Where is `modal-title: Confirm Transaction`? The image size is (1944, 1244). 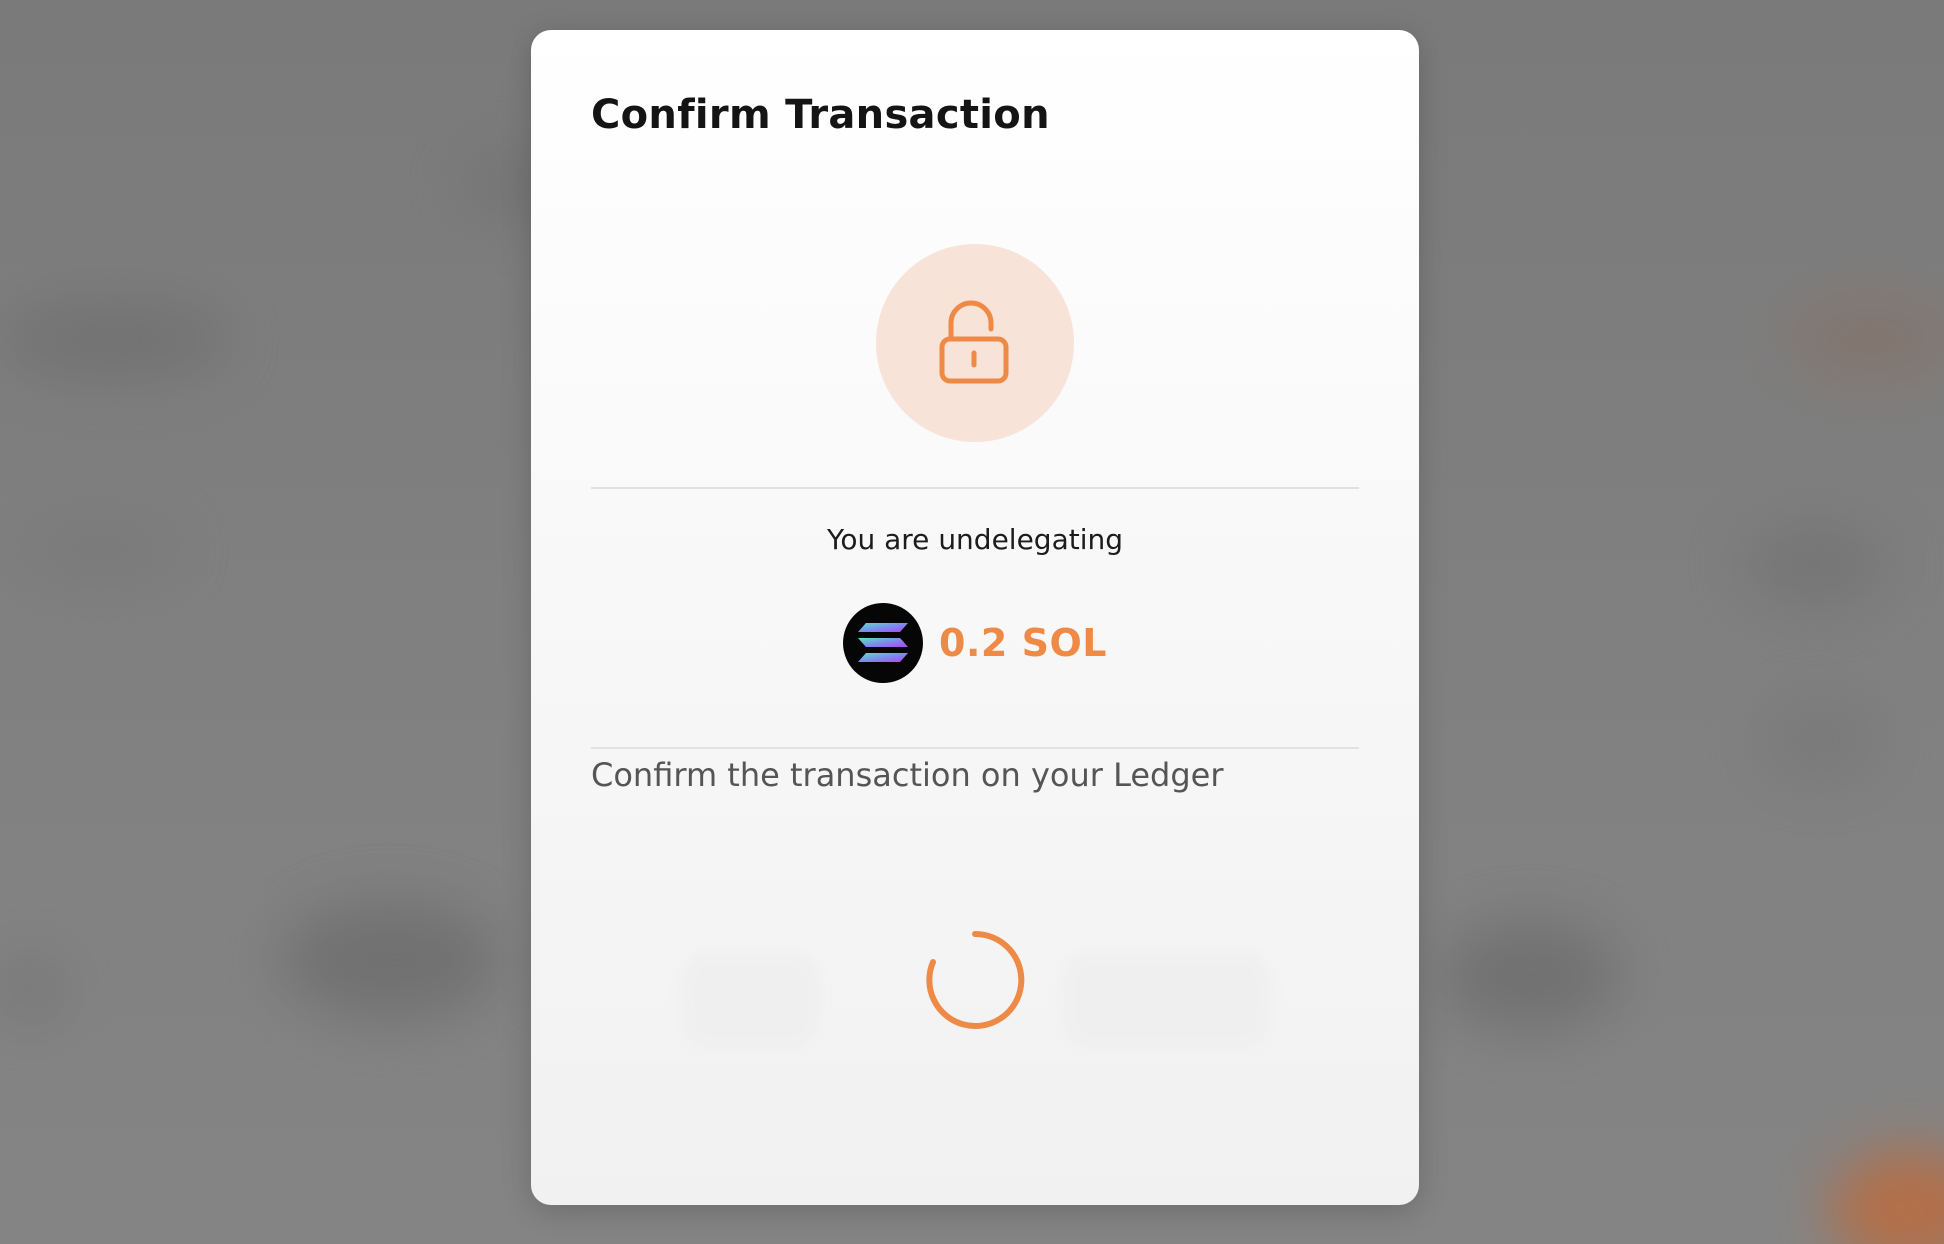
modal-title: Confirm Transaction is located at coordinates (820, 115).